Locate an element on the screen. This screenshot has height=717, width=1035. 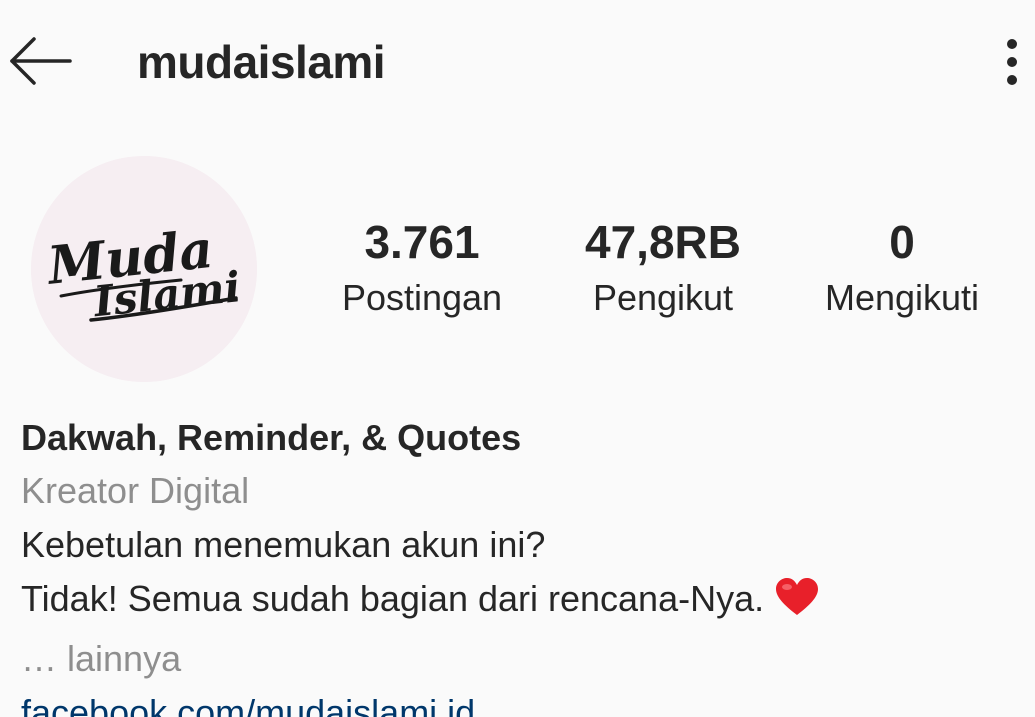
more-options-button is located at coordinates (1012, 62).